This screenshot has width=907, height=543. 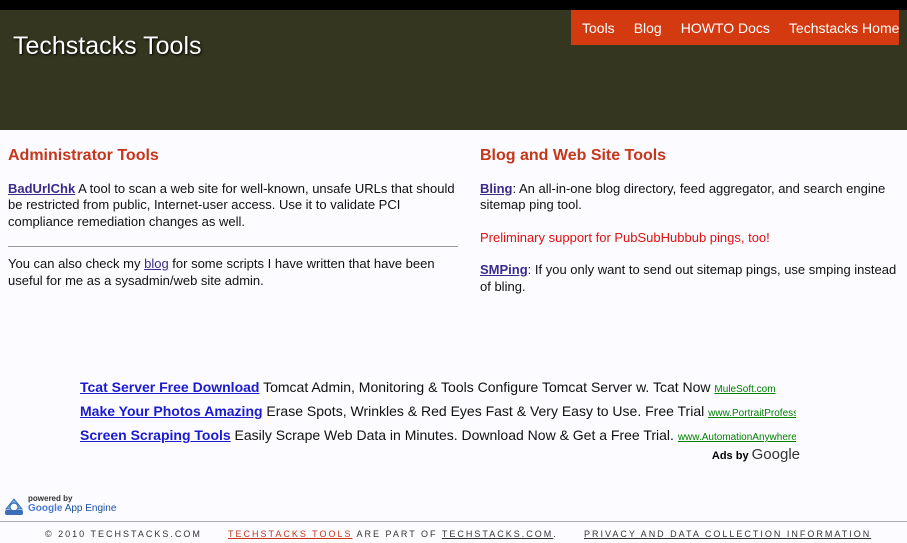 What do you see at coordinates (727, 534) in the screenshot?
I see `privacy-link: PRIVACY AND DATA COLLECTION INFORMATION` at bounding box center [727, 534].